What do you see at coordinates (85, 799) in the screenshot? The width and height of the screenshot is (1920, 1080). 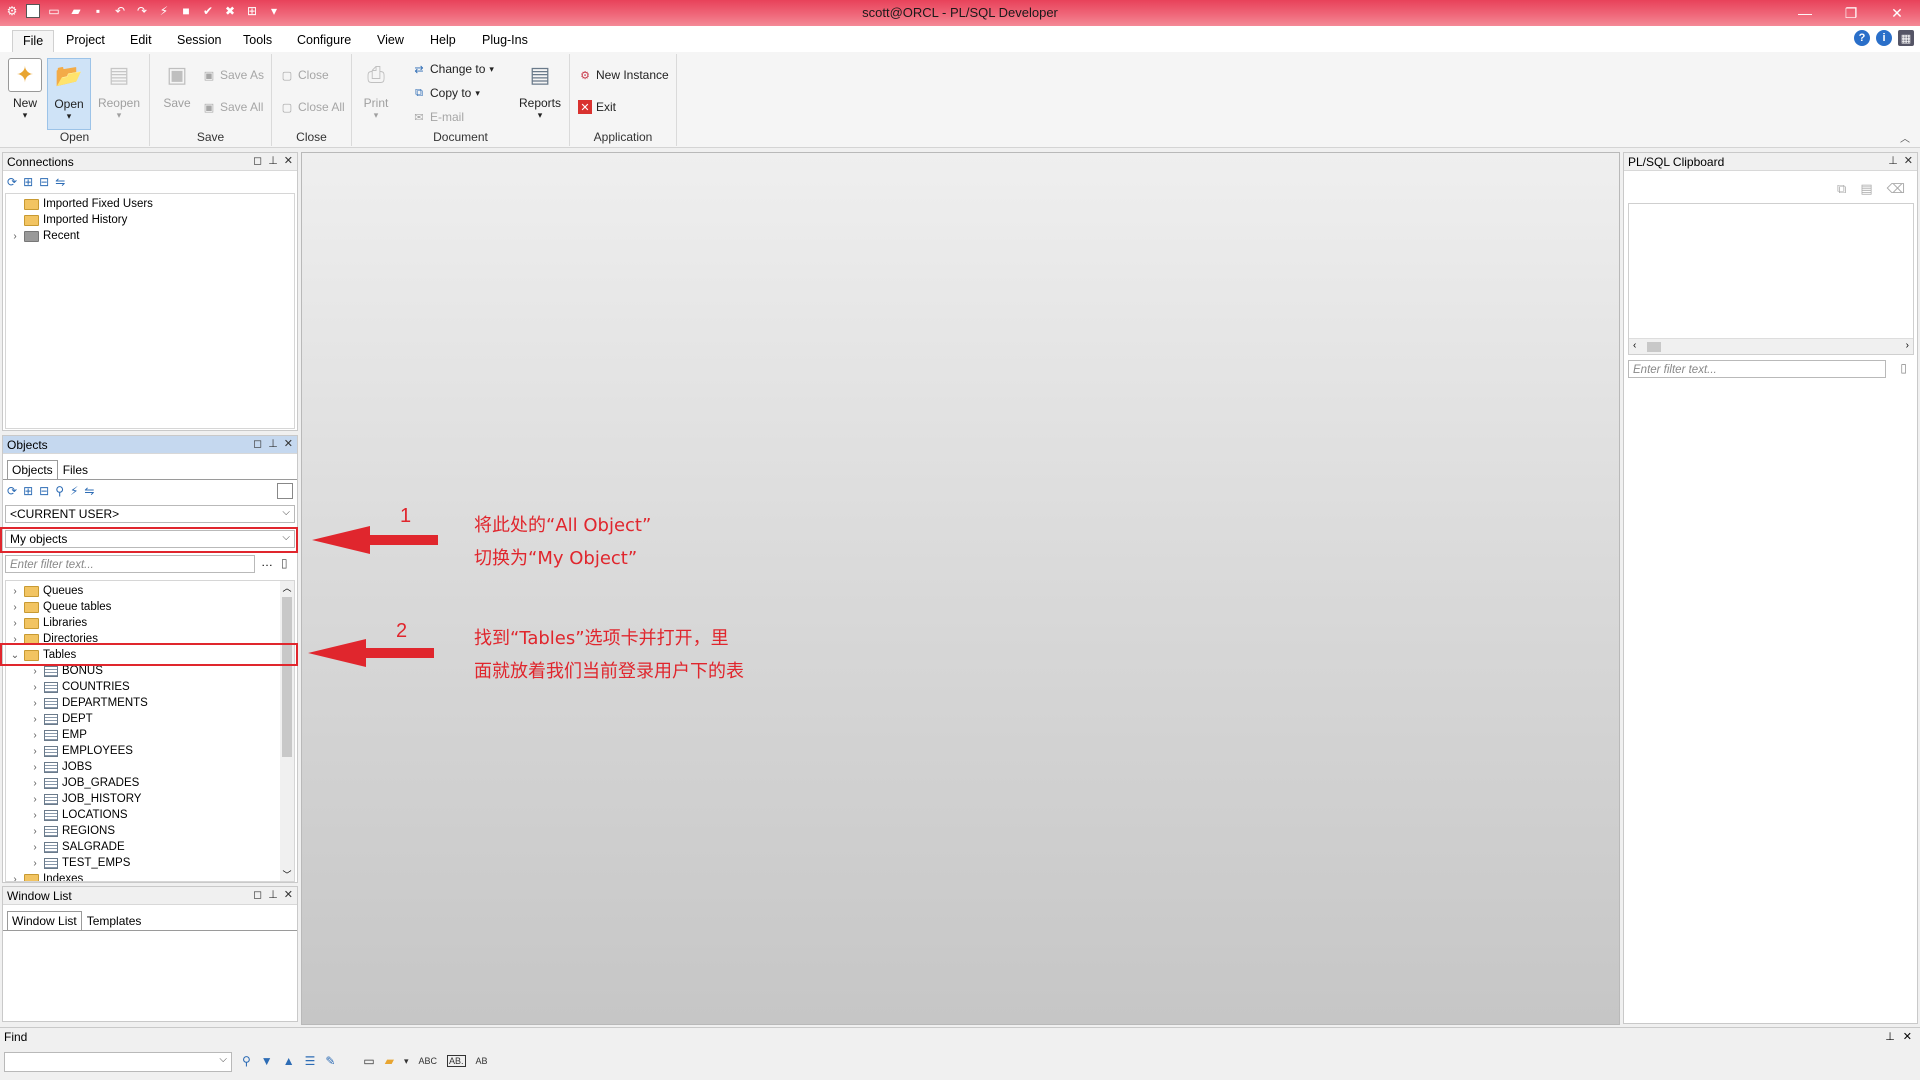 I see `table-node: › JOB_HISTORY` at bounding box center [85, 799].